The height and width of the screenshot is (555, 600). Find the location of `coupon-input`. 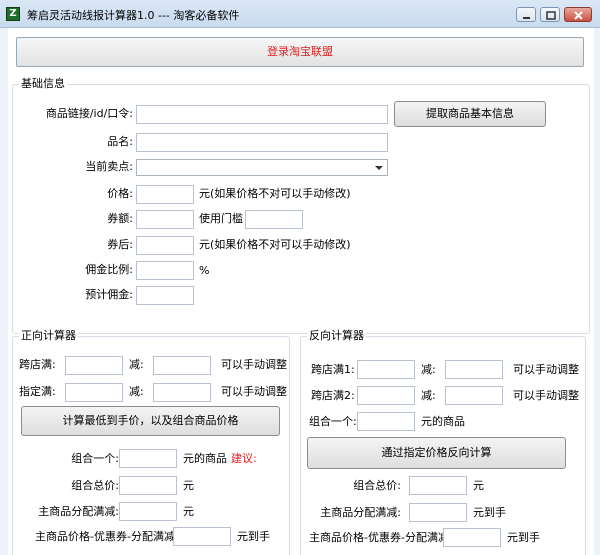

coupon-input is located at coordinates (165, 219).